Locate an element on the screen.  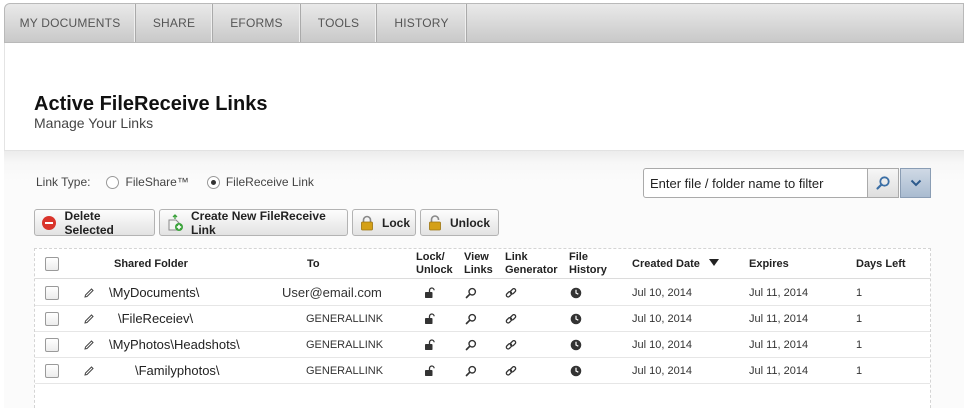
col-shared-folder: Shared Folder is located at coordinates (151, 264).